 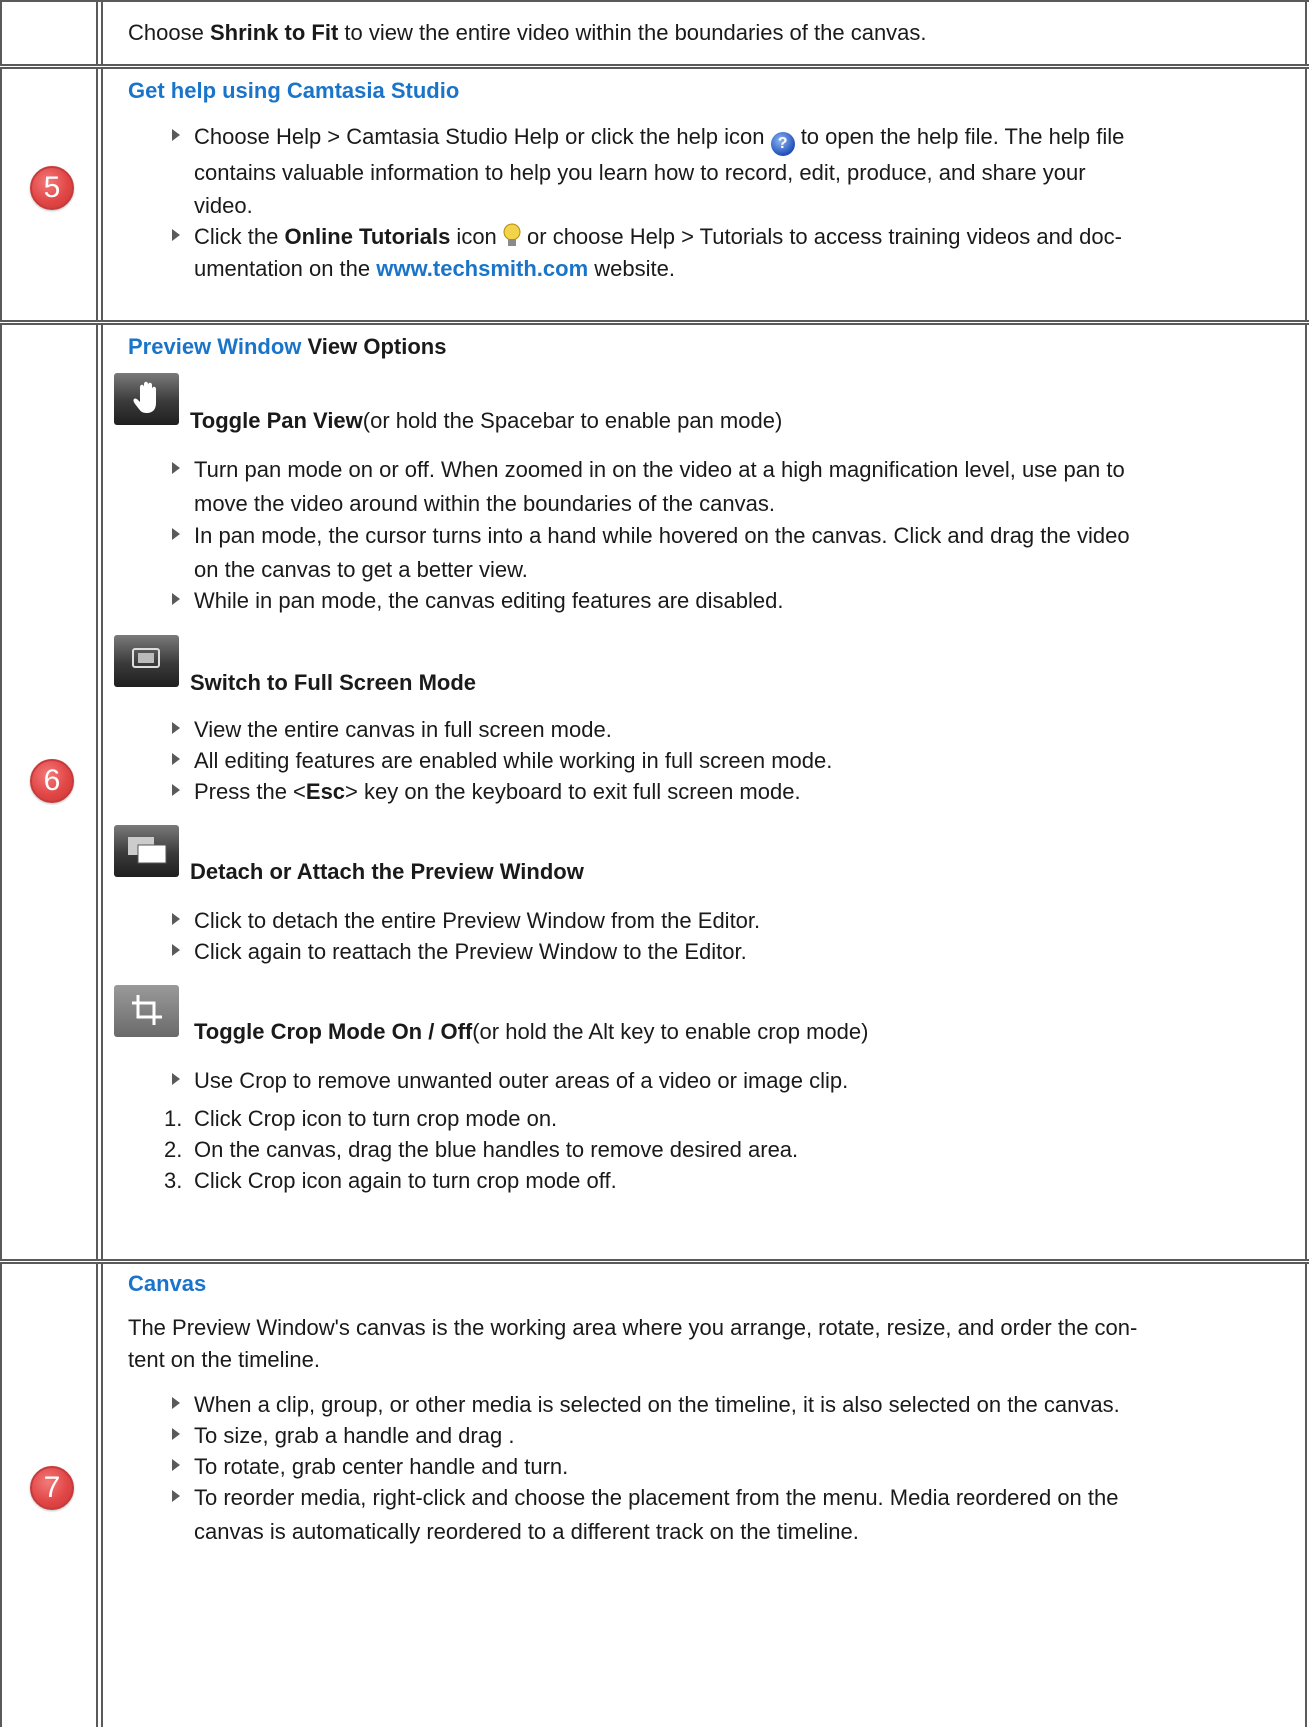 I want to click on pan-hand-icon, so click(x=146, y=399).